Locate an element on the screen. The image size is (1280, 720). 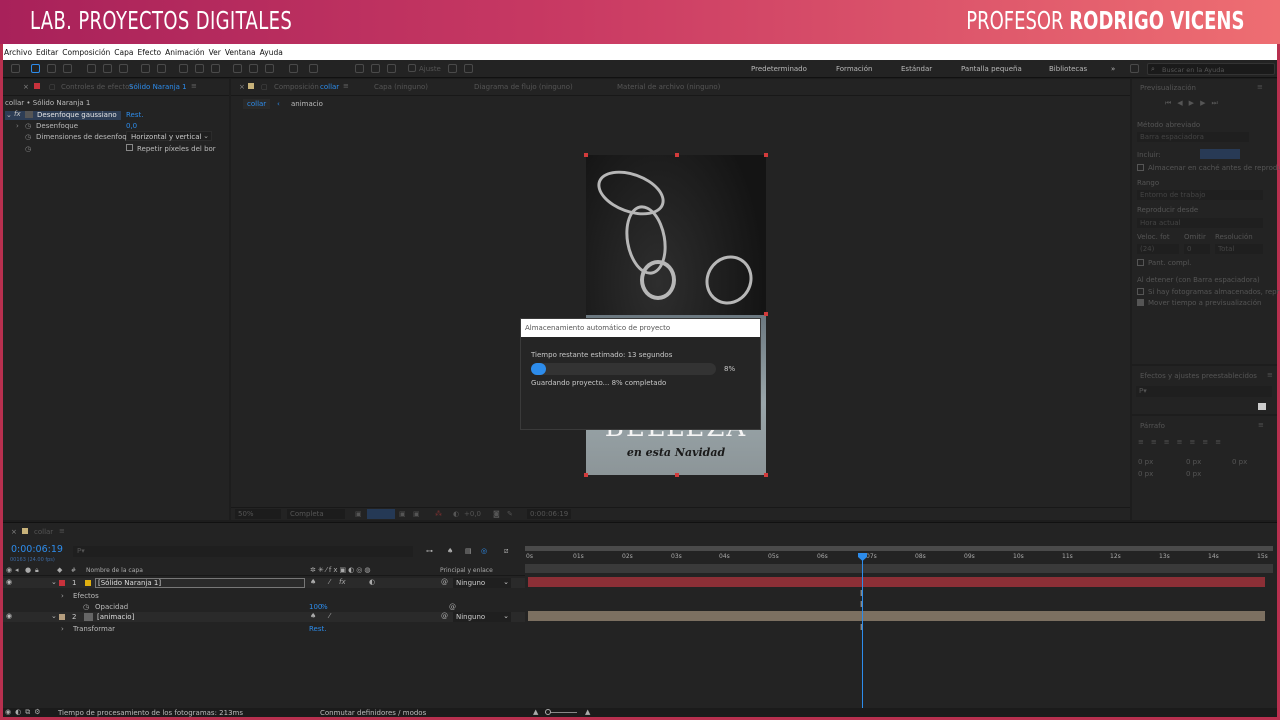
sync-settings-icon is located at coordinates (1134, 68).